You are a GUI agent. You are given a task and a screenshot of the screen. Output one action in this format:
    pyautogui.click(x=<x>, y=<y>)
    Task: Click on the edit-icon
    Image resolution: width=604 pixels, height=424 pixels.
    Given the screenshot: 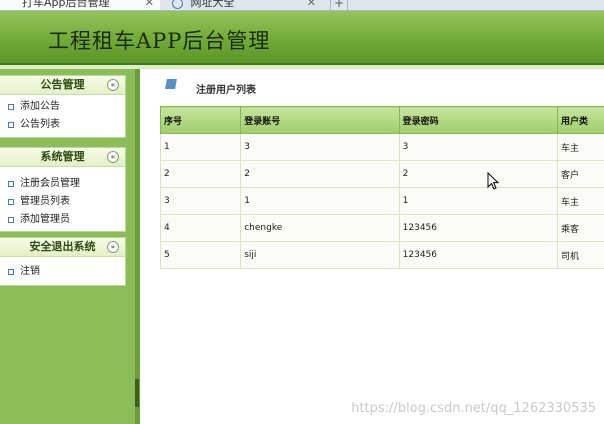 What is the action you would take?
    pyautogui.click(x=171, y=84)
    